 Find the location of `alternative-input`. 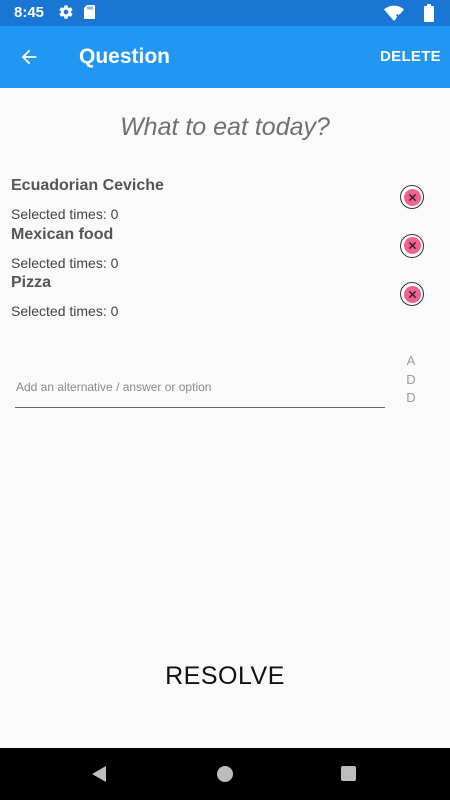

alternative-input is located at coordinates (200, 387).